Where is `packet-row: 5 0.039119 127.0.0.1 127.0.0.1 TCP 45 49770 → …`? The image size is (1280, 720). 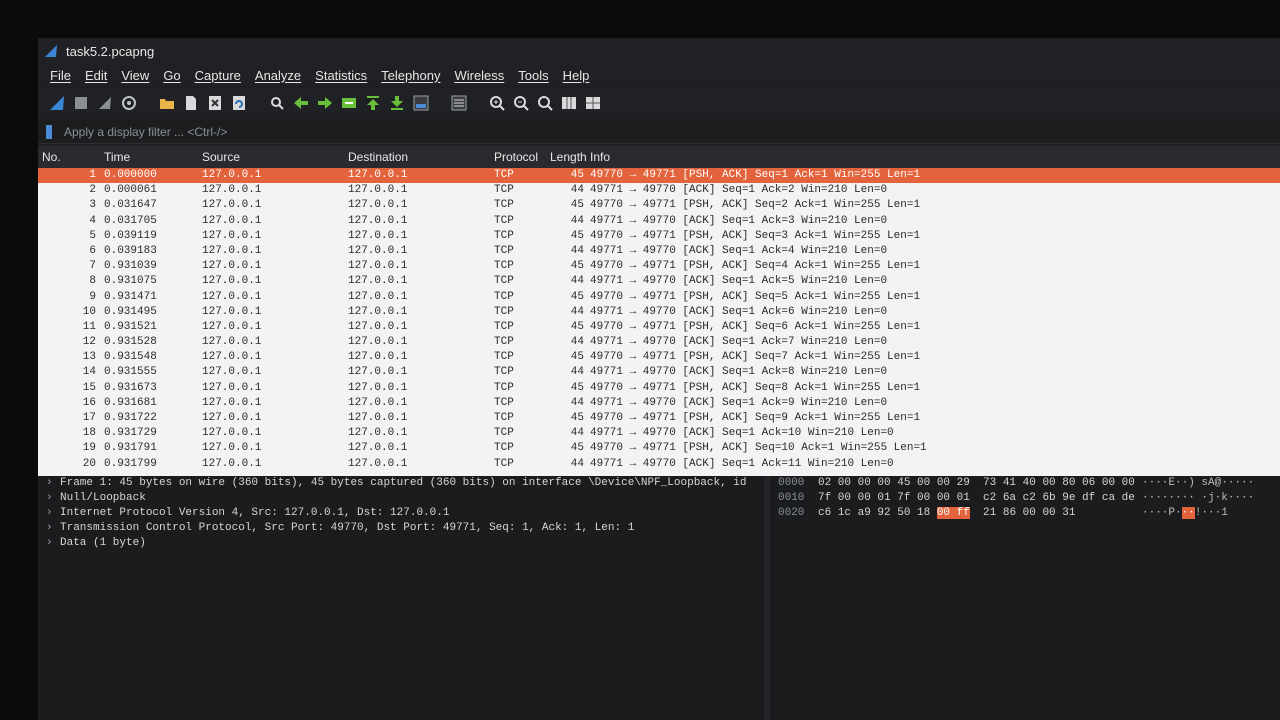
packet-row: 5 0.039119 127.0.0.1 127.0.0.1 TCP 45 49770 → … is located at coordinates (659, 236).